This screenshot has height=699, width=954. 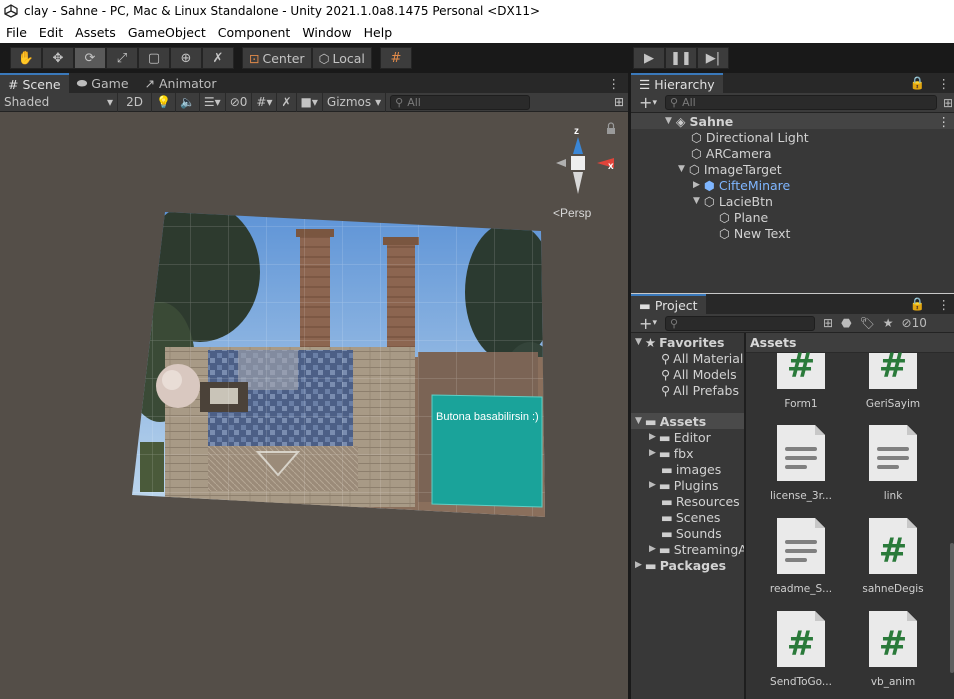 What do you see at coordinates (700, 501) in the screenshot?
I see `tree-folder-resources: ▬ Resources` at bounding box center [700, 501].